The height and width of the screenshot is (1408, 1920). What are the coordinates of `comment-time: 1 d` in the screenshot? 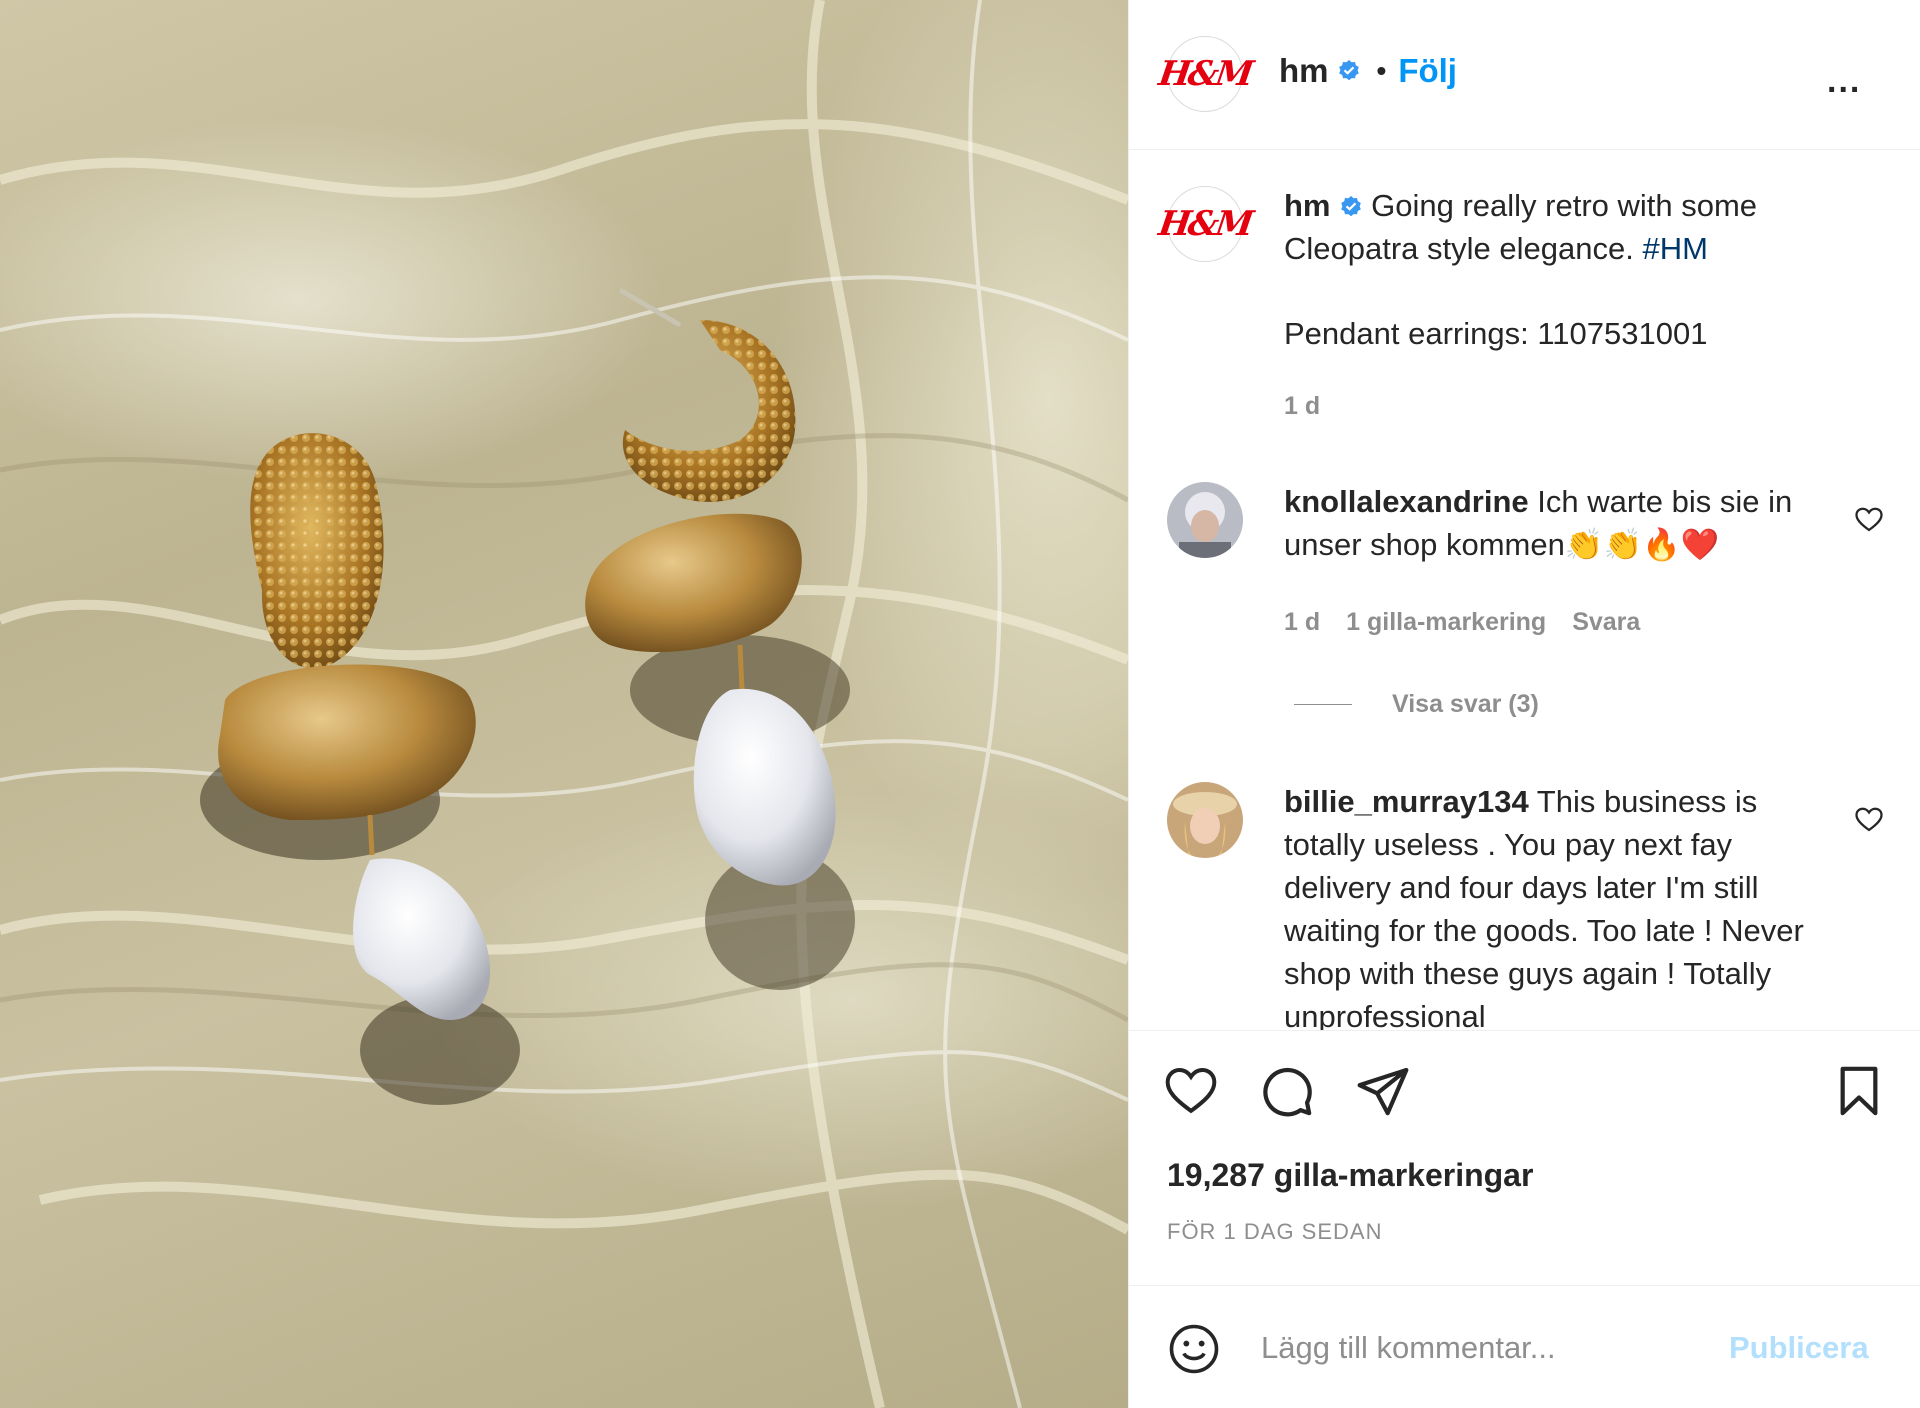 It's located at (1302, 622).